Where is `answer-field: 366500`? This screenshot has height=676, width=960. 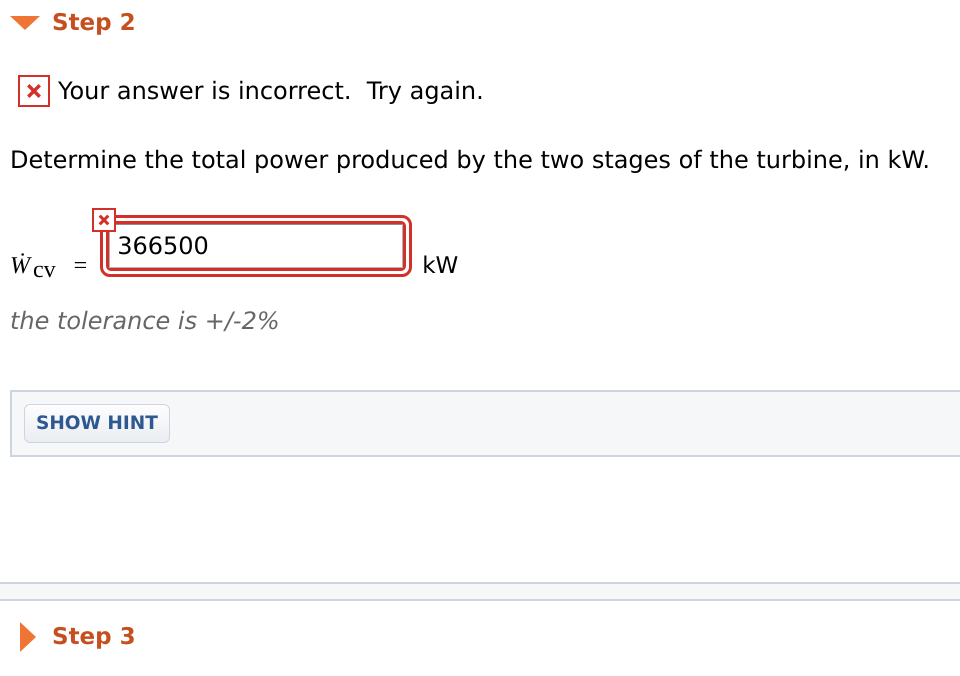
answer-field: 366500 is located at coordinates (256, 246).